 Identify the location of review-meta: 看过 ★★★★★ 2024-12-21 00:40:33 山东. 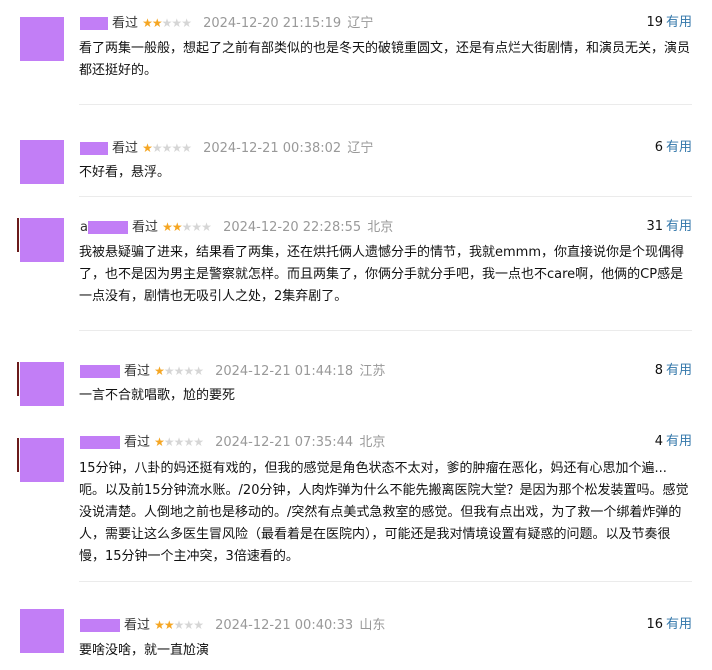
(232, 625).